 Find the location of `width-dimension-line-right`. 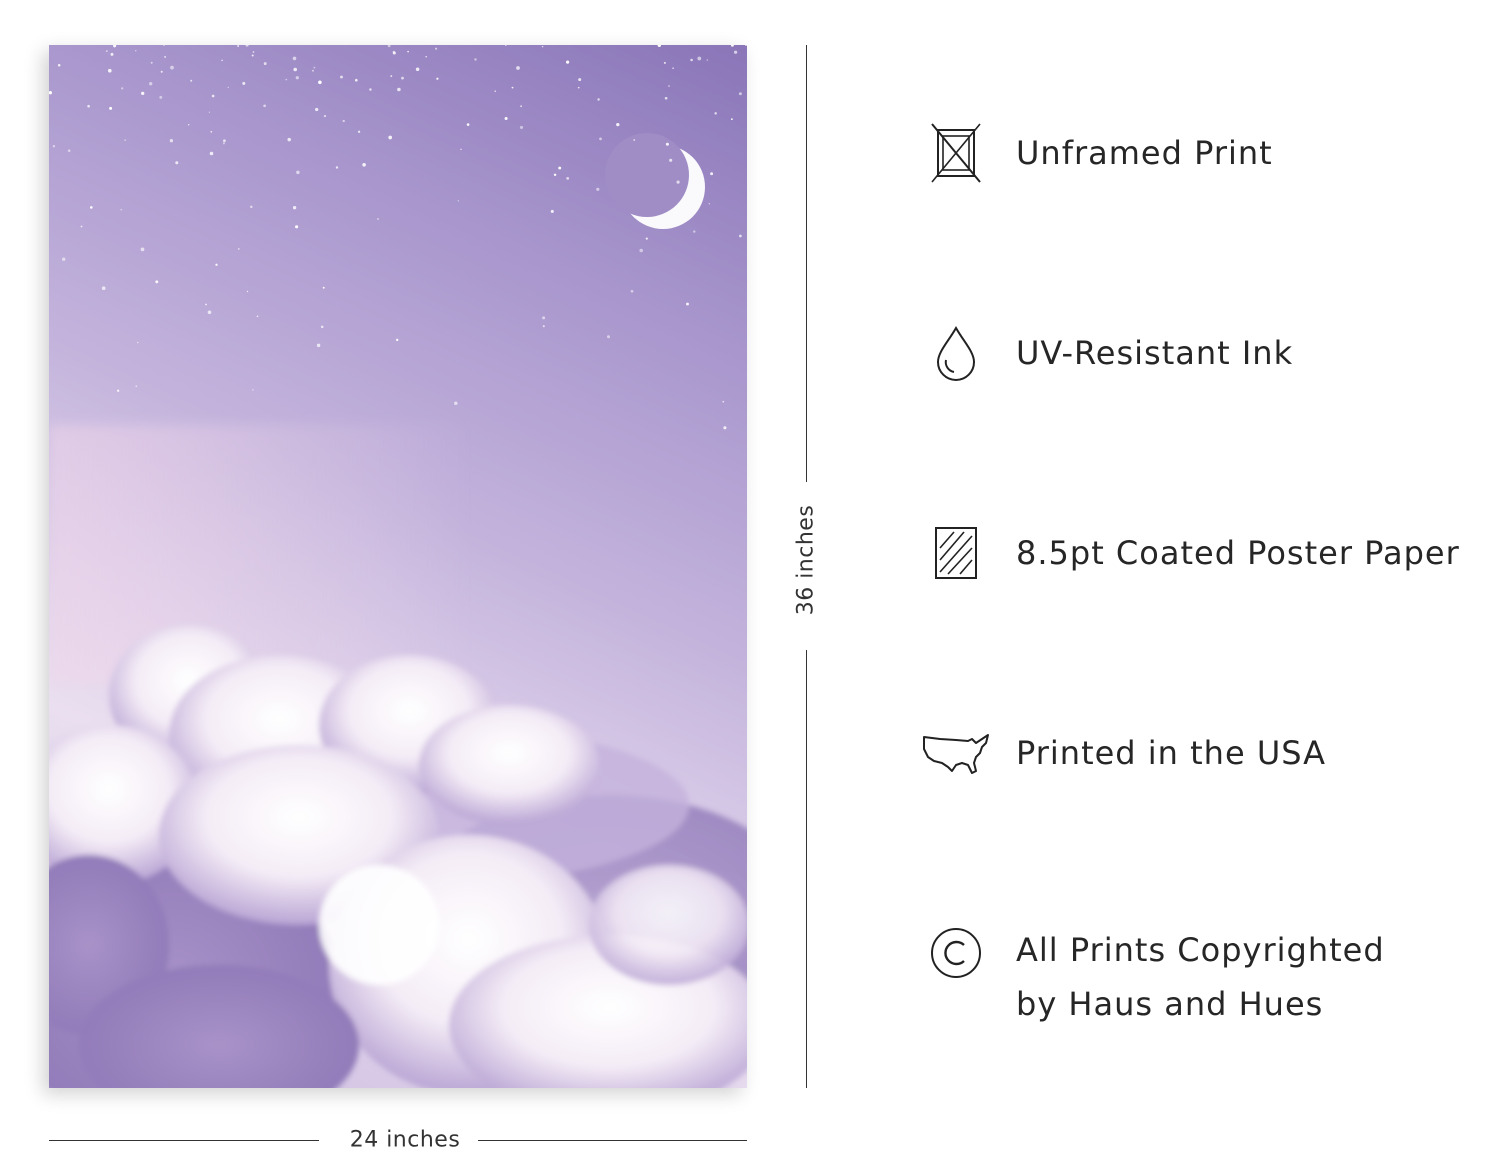

width-dimension-line-right is located at coordinates (612, 1140).